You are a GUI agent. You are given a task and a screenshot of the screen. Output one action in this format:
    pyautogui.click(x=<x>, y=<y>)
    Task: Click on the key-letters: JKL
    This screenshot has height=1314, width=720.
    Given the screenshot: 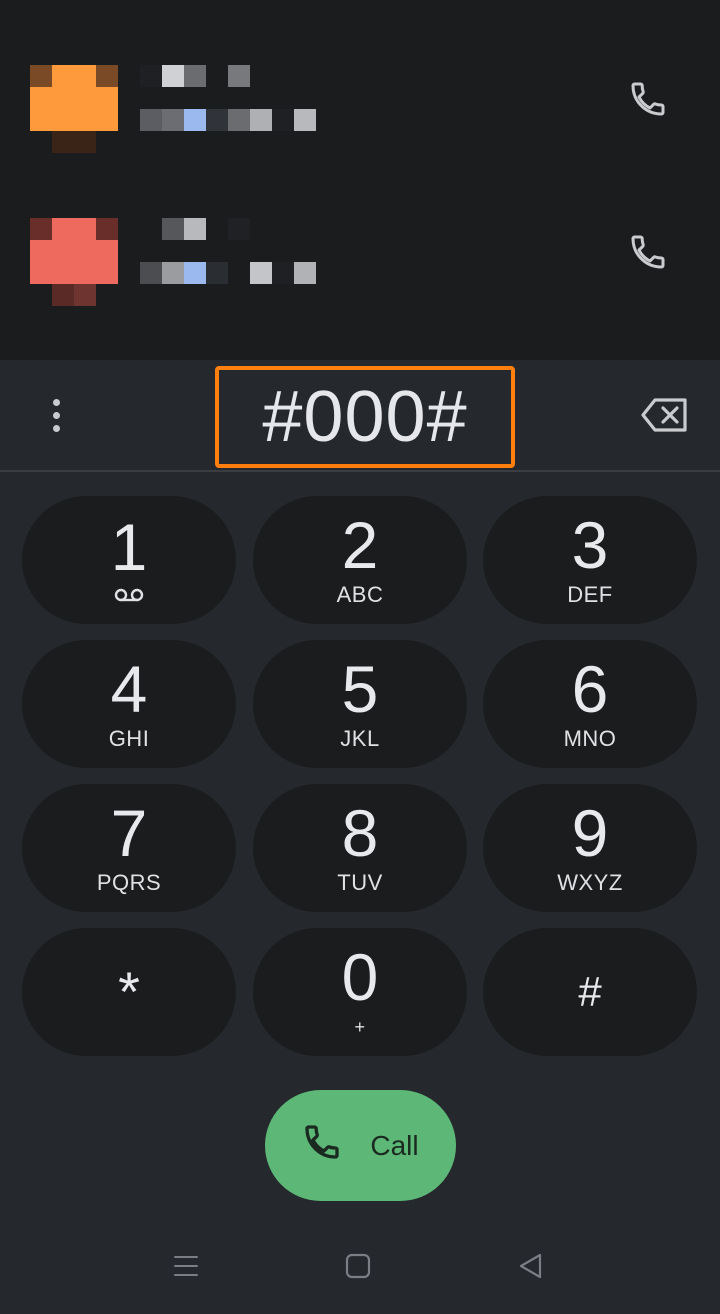 What is the action you would take?
    pyautogui.click(x=360, y=738)
    